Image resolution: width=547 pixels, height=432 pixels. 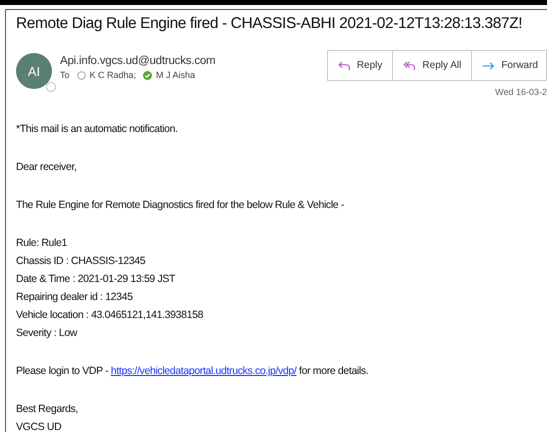 I want to click on body-text: Best Regards,, so click(x=47, y=409).